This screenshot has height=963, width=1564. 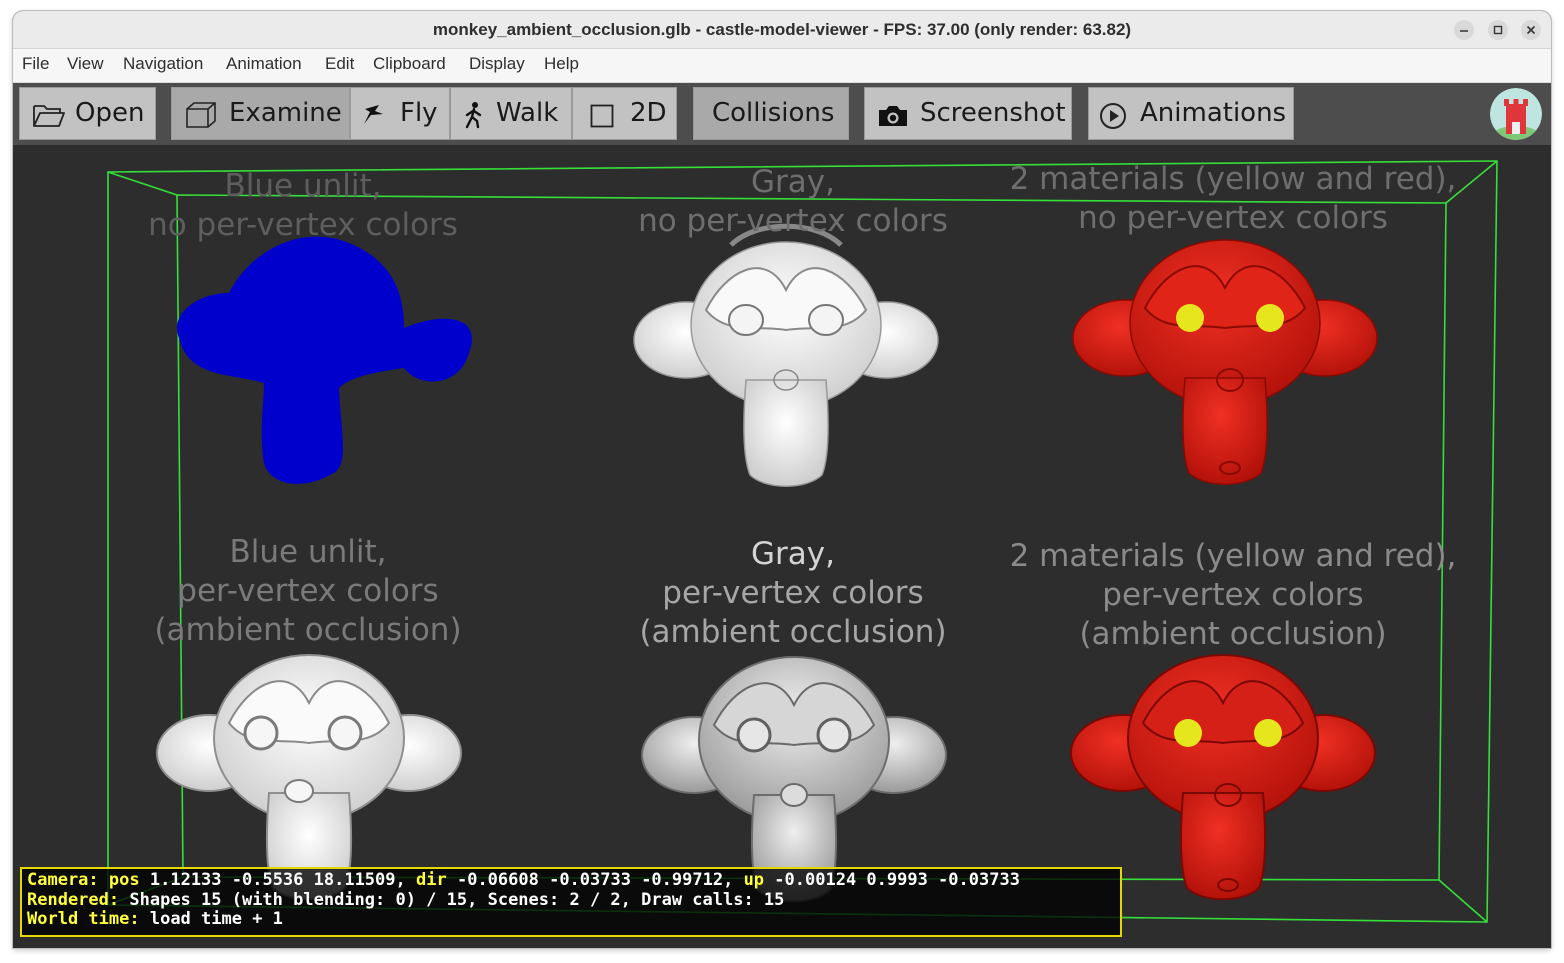 I want to click on screenshot-button: Screenshot, so click(x=968, y=113).